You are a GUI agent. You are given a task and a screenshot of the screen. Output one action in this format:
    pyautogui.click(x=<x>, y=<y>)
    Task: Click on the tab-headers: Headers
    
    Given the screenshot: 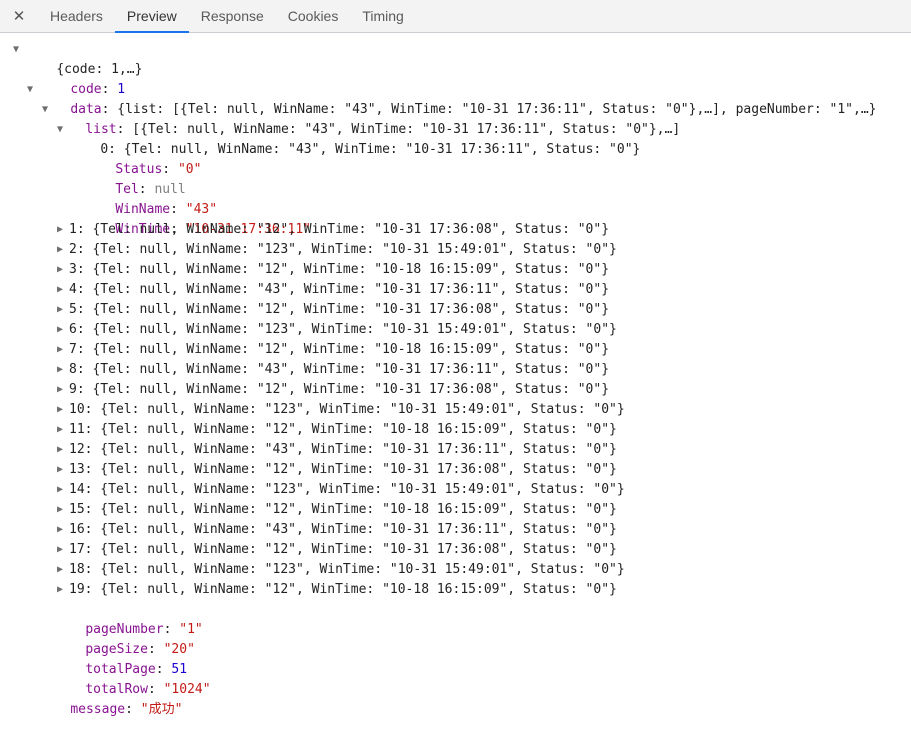 What is the action you would take?
    pyautogui.click(x=76, y=16)
    